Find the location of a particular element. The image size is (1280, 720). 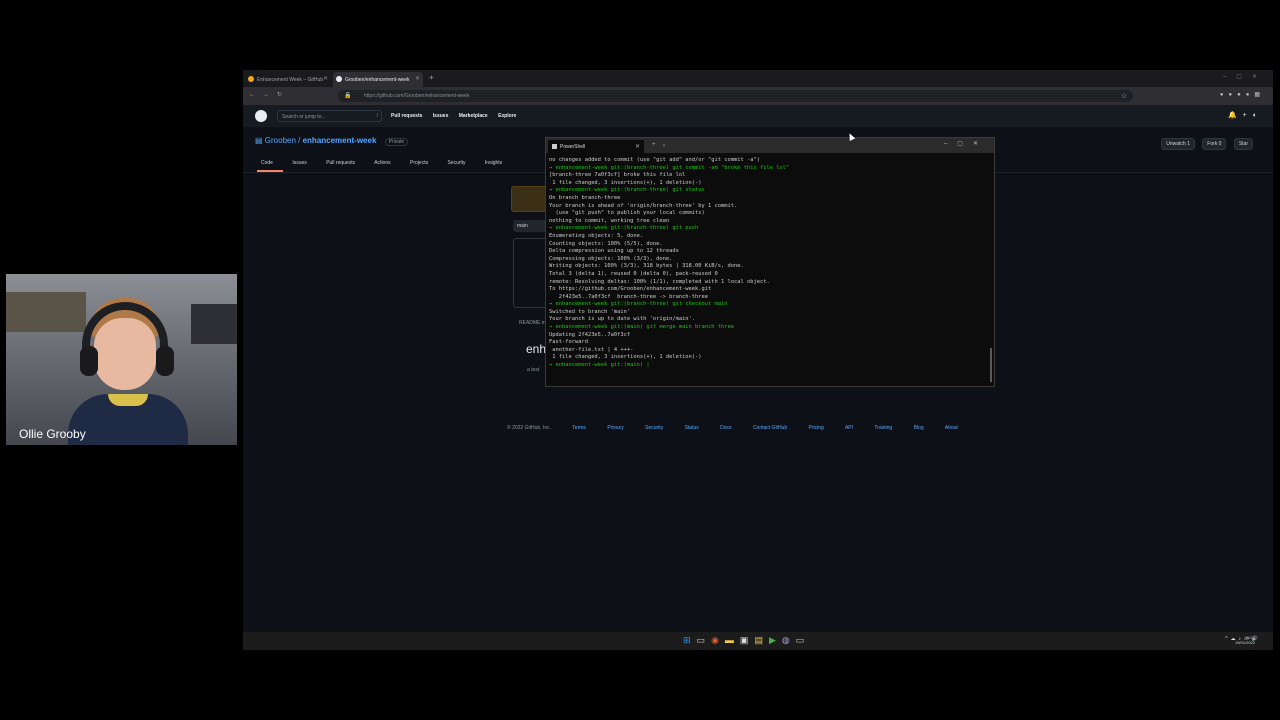

extension-icons: ●●●●▦ is located at coordinates (1242, 94).